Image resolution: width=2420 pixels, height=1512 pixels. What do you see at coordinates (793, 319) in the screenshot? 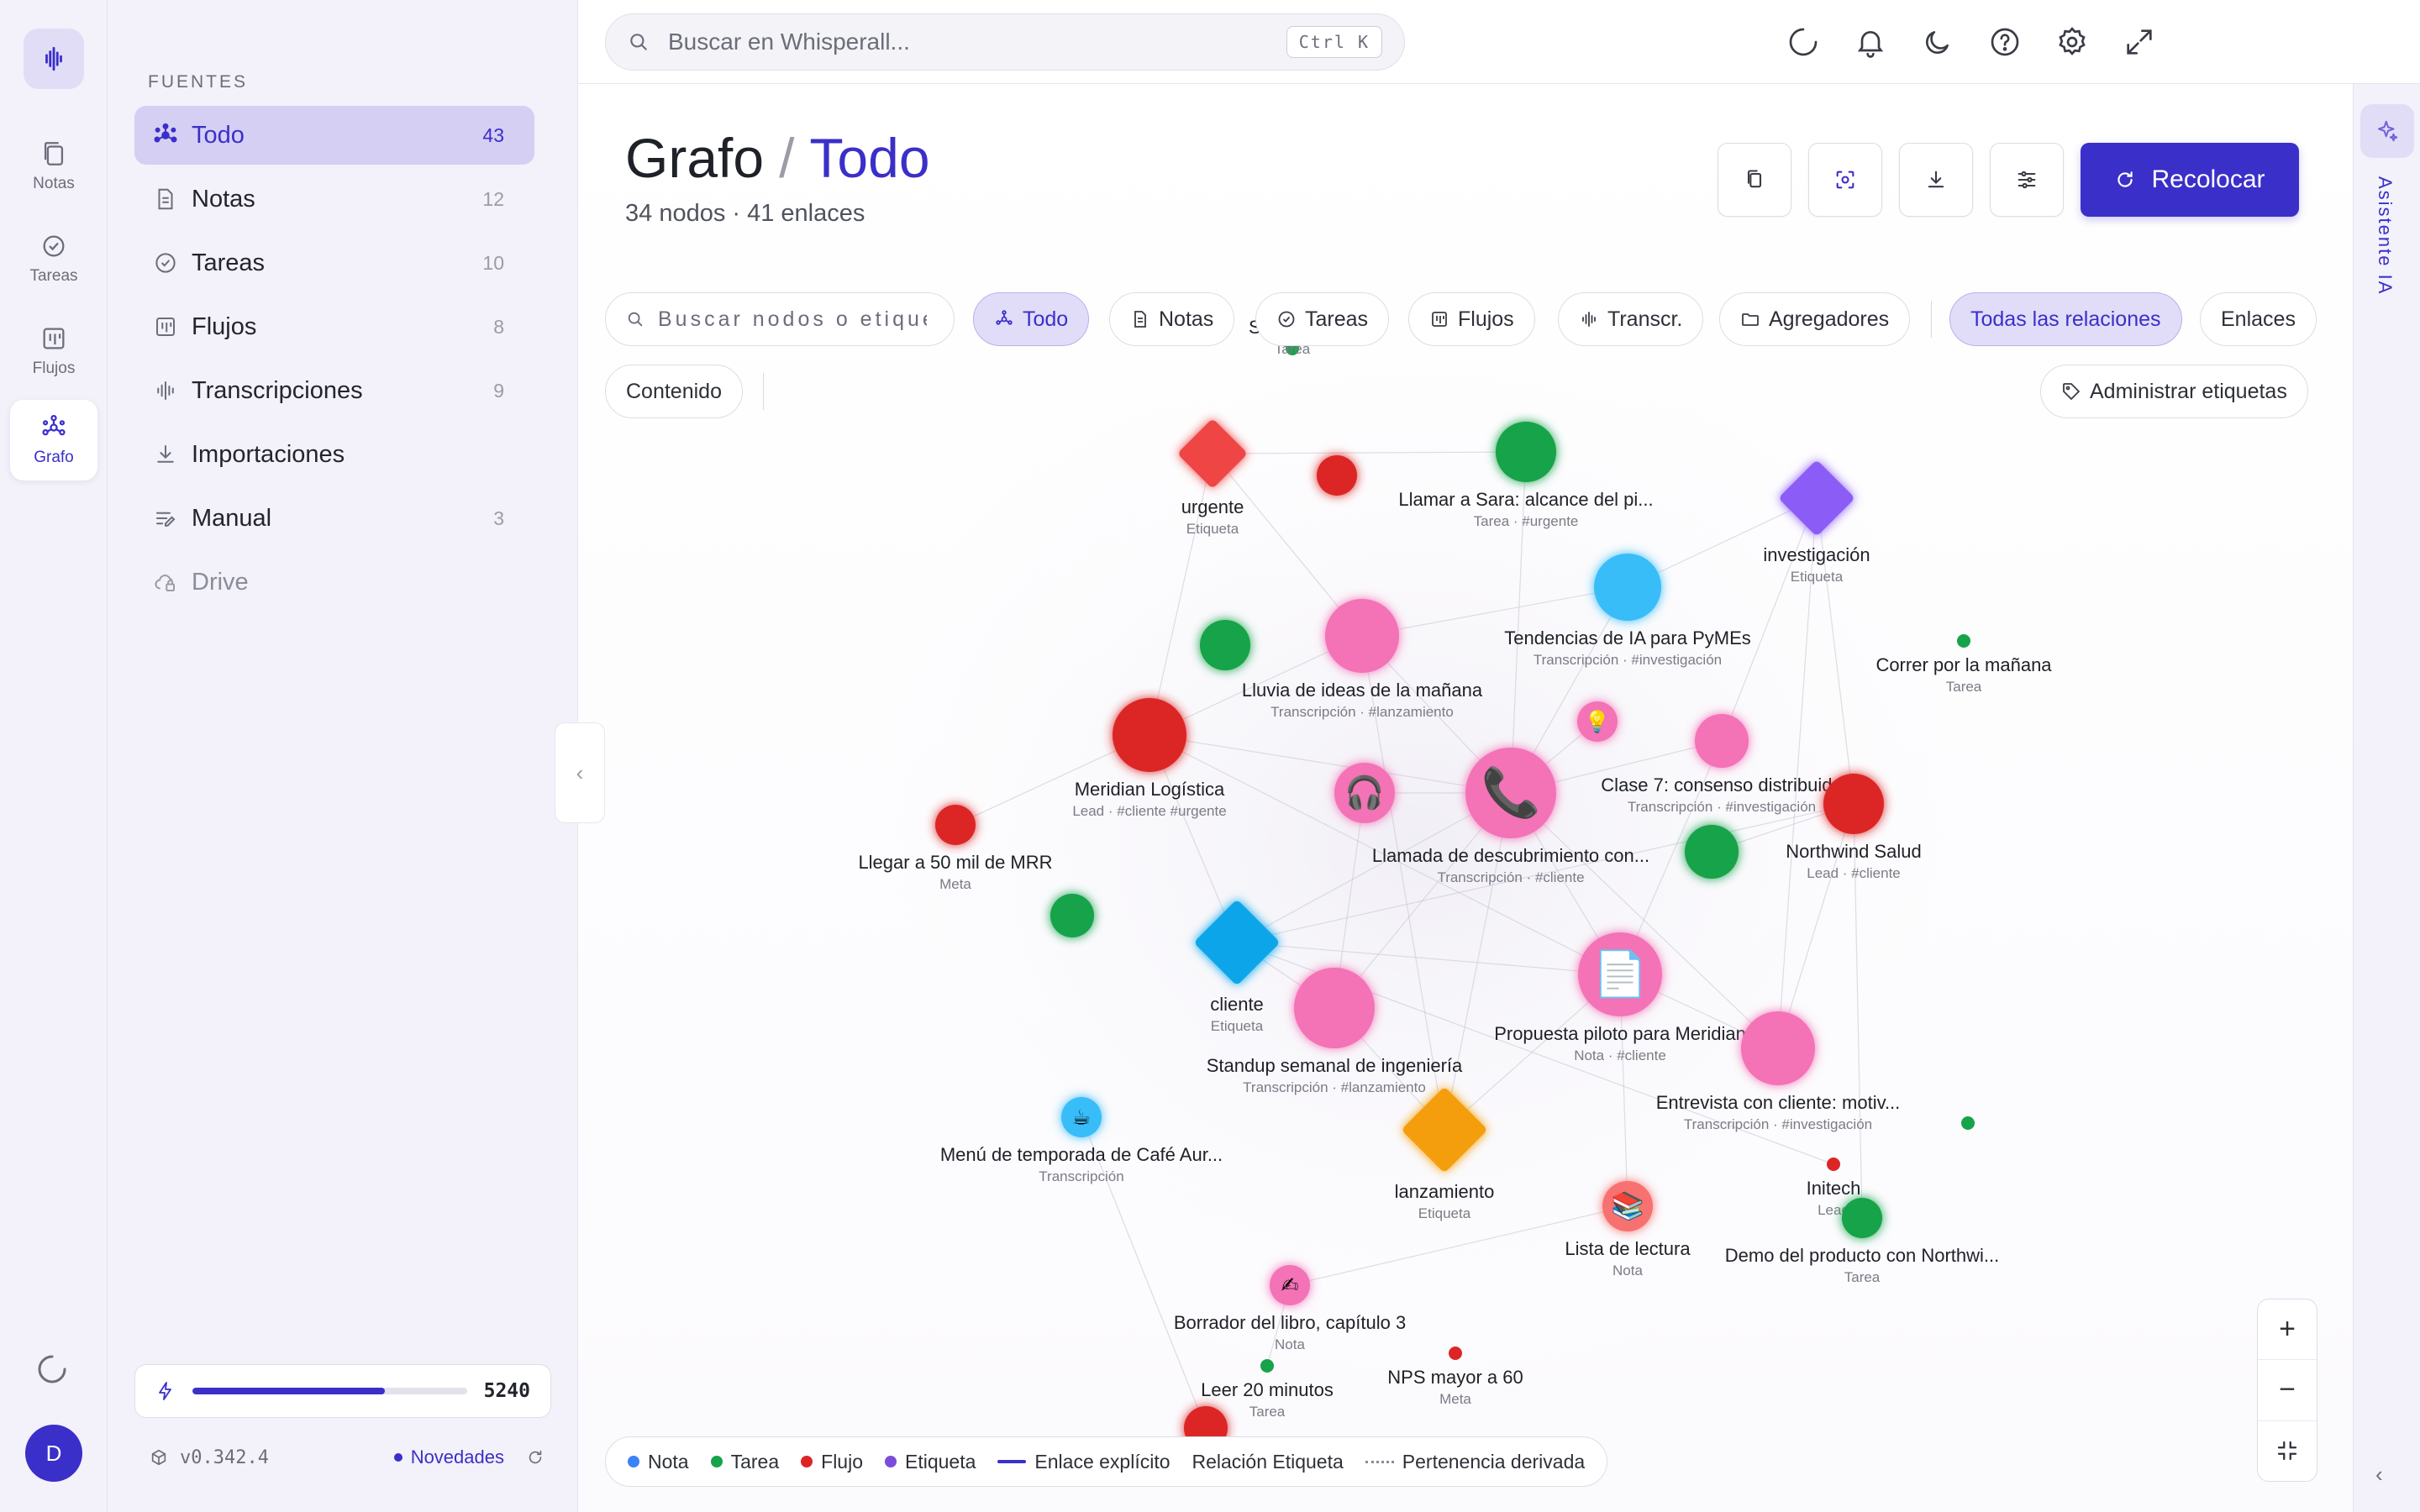
I see `node-search-input` at bounding box center [793, 319].